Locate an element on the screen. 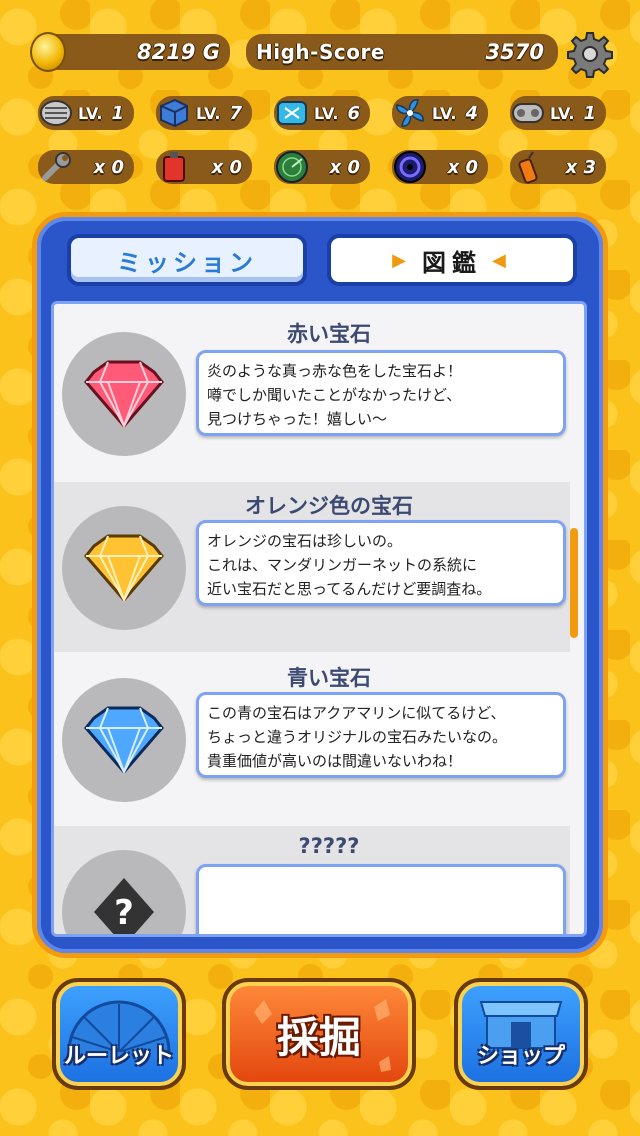 The width and height of the screenshot is (640, 1136). desc-line: 炎のような真っ赤な色をした宝石よ！ is located at coordinates (335, 371).